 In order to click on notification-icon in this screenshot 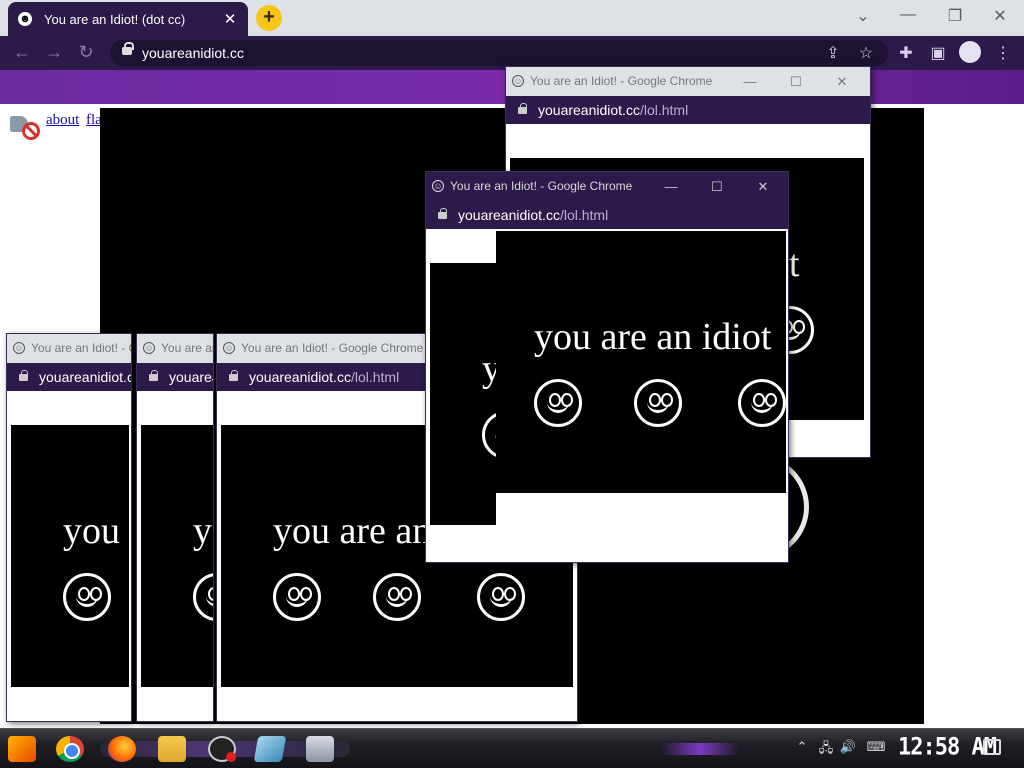, I will do `click(992, 747)`.